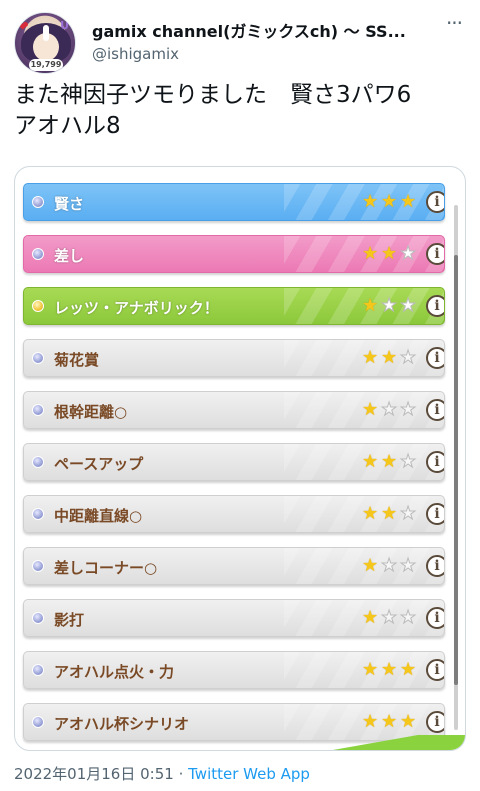  I want to click on skill-name: 賢さ, so click(69, 204).